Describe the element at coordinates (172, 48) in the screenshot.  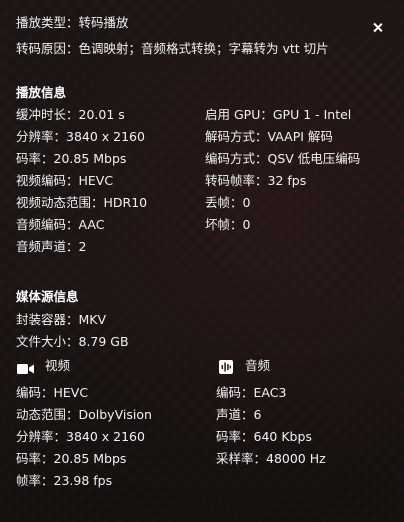
I see `transcode-reason: 转码原因：色调映射；音频格式转换；字幕转为 vtt 切片` at that location.